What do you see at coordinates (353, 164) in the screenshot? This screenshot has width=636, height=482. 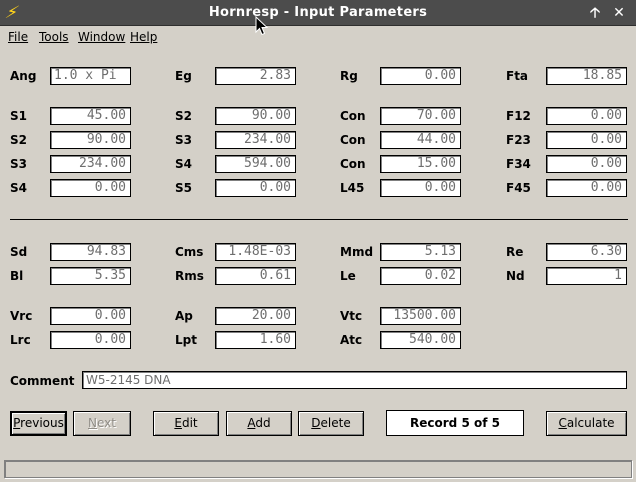 I see `label-con-3: Con` at bounding box center [353, 164].